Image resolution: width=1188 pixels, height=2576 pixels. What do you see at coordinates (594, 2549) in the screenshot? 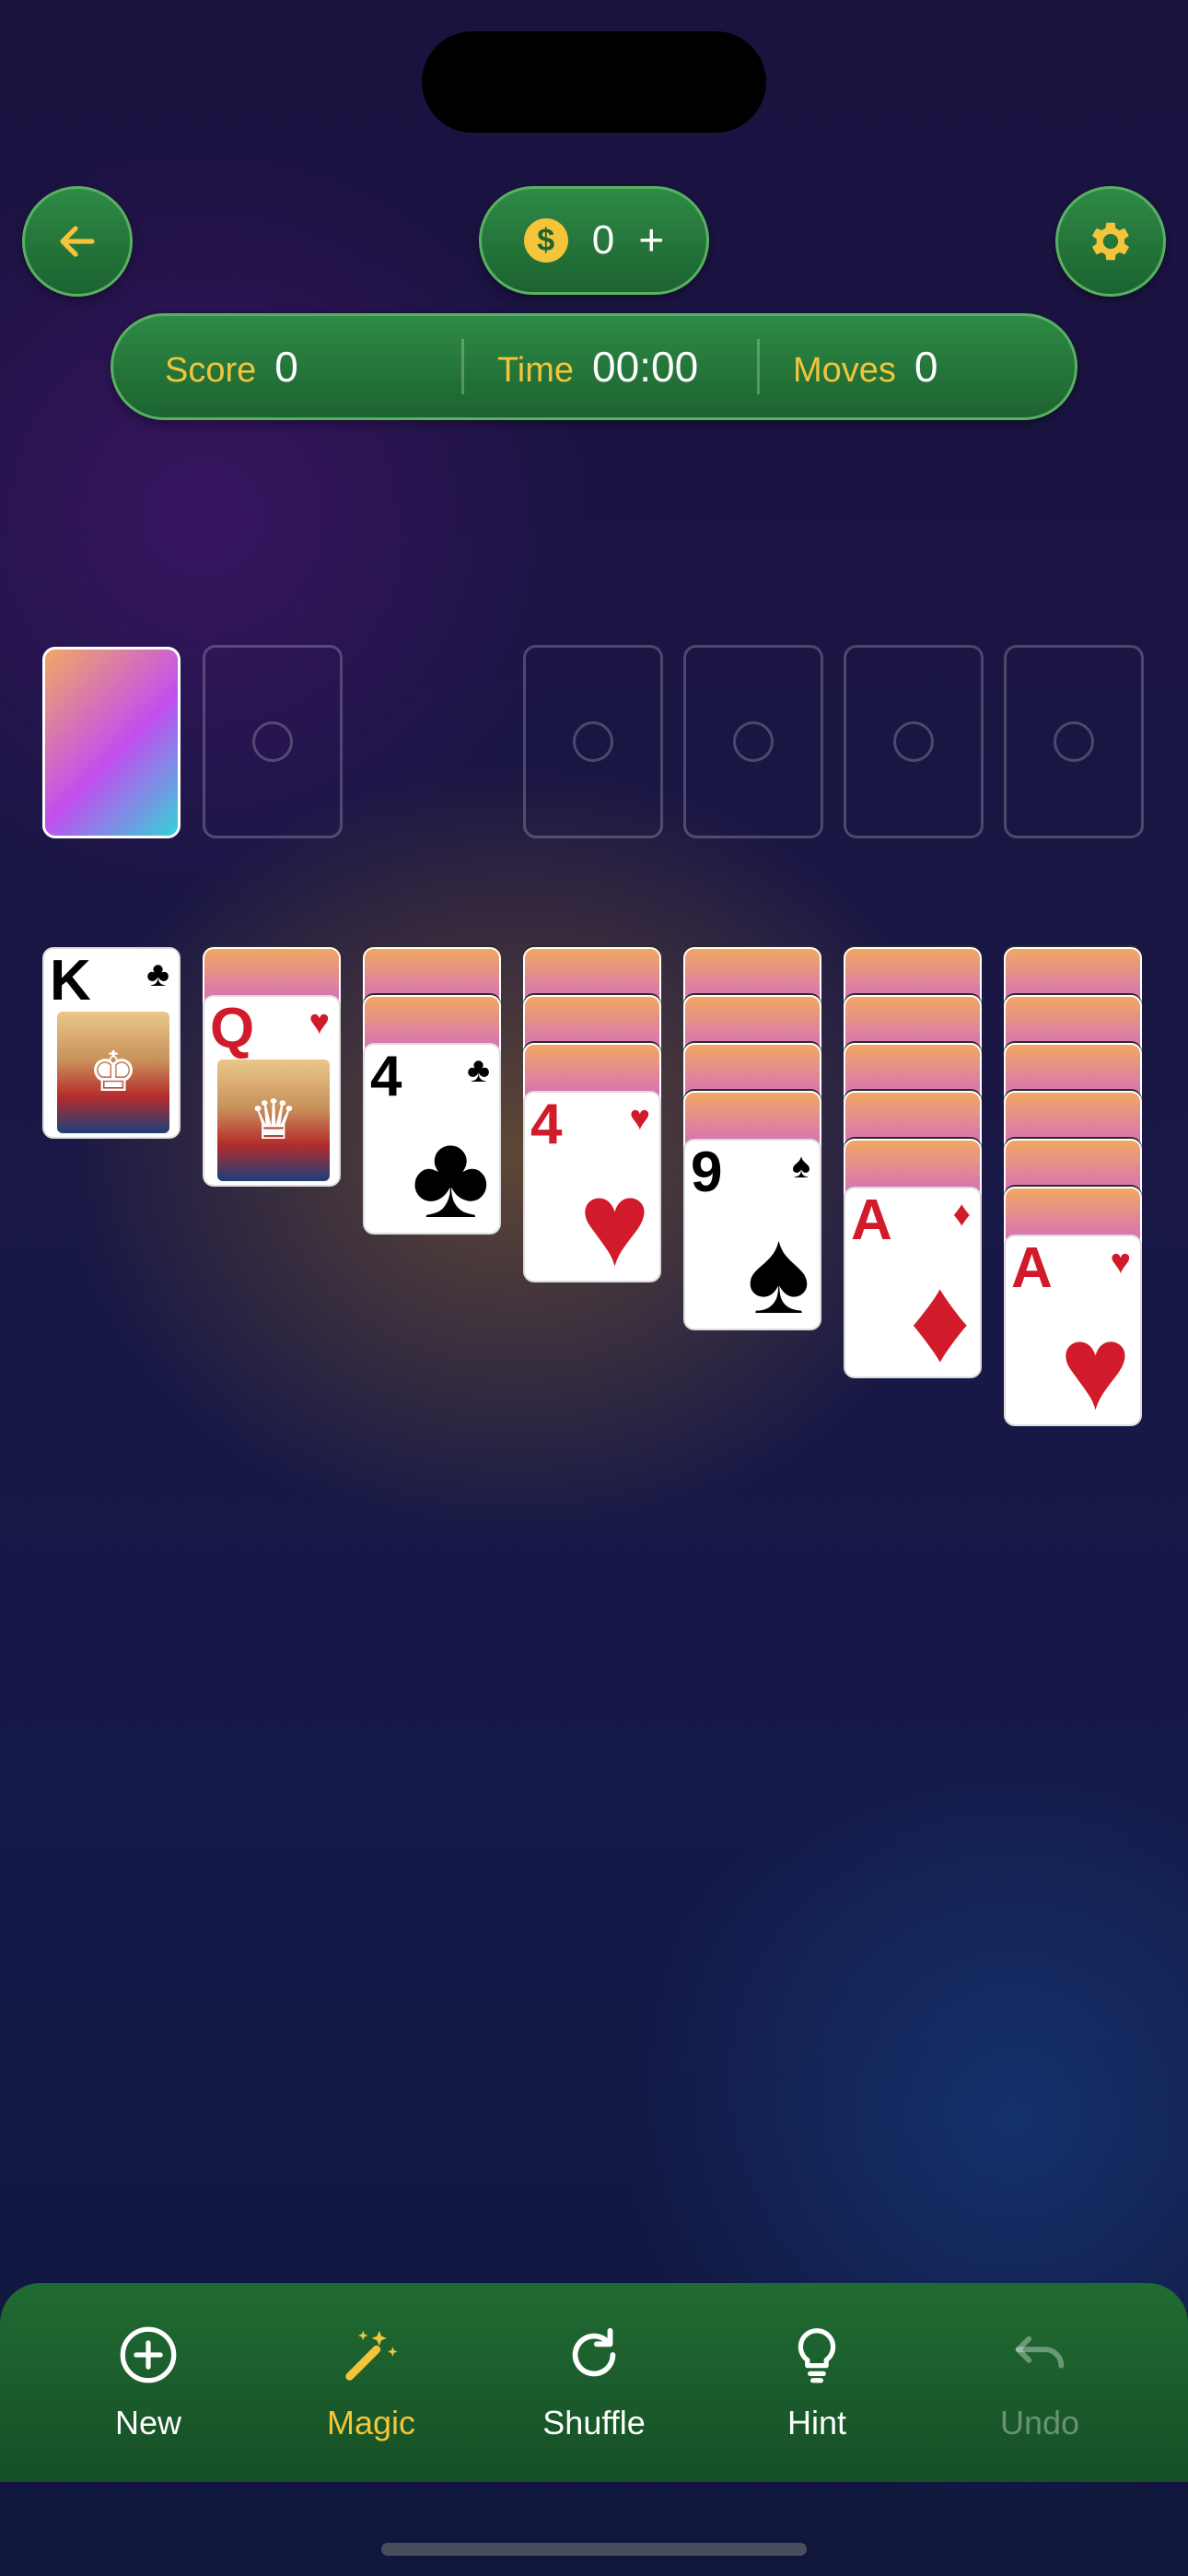
I see `home-indicator` at bounding box center [594, 2549].